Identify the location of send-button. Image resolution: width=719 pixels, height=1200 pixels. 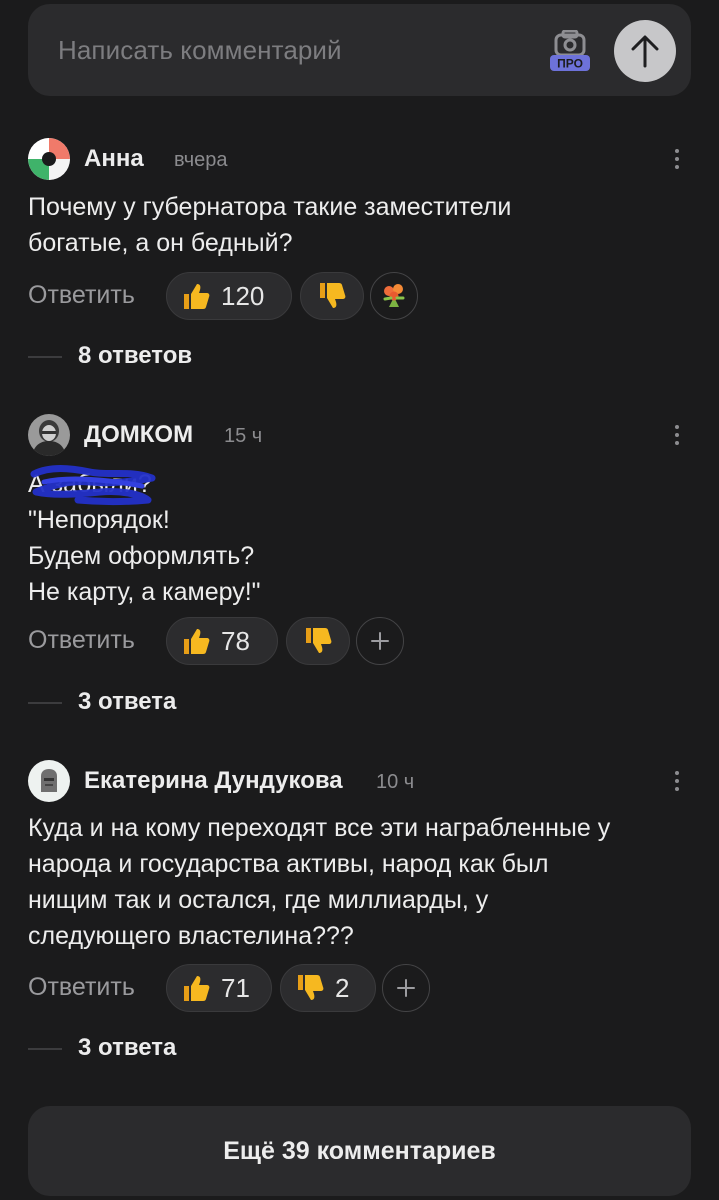
(645, 51).